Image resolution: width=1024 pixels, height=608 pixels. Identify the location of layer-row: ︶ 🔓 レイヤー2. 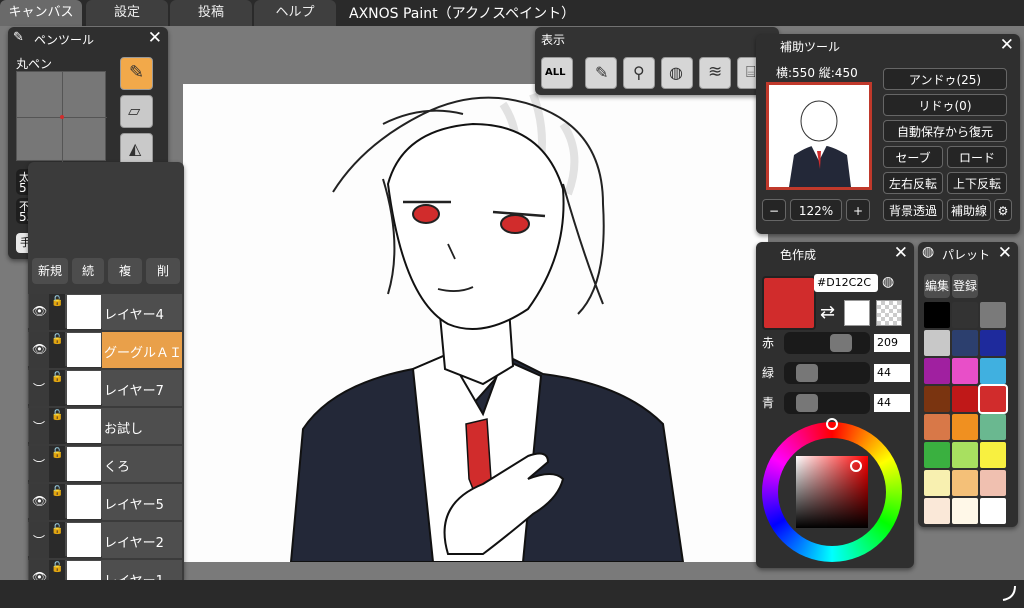
(105, 540).